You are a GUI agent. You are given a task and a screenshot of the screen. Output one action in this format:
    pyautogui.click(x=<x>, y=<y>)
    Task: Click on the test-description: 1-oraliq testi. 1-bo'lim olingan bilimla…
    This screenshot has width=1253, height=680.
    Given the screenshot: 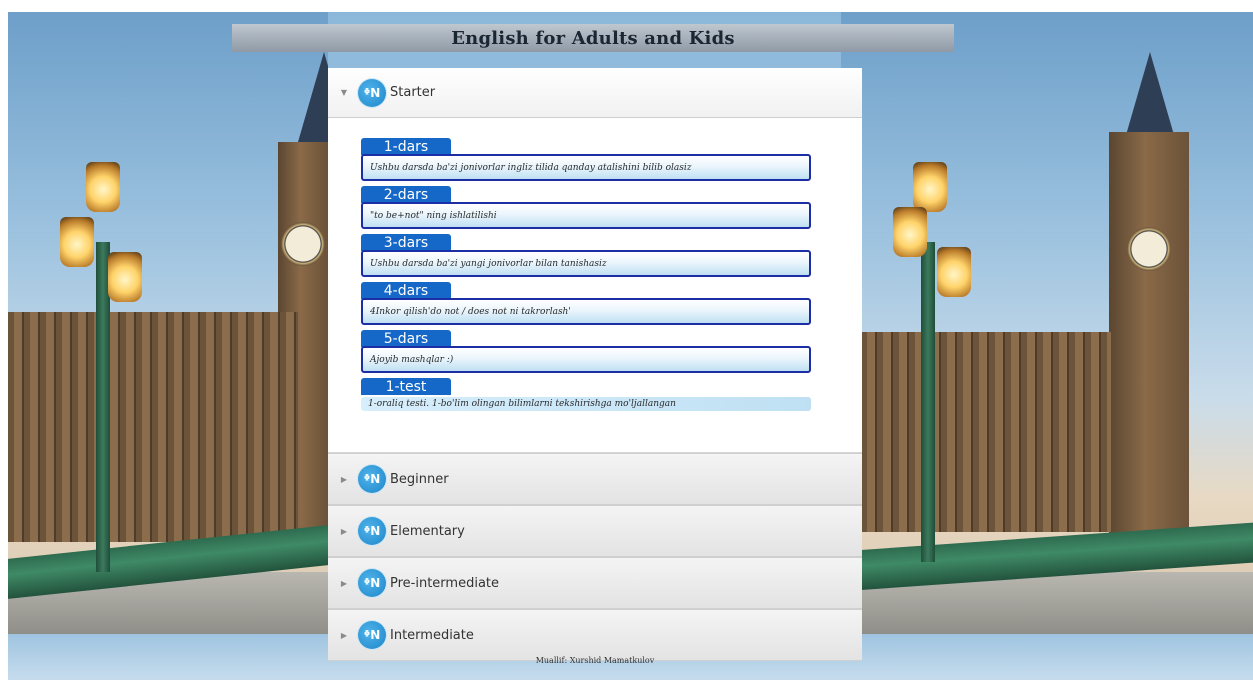 What is the action you would take?
    pyautogui.click(x=522, y=404)
    